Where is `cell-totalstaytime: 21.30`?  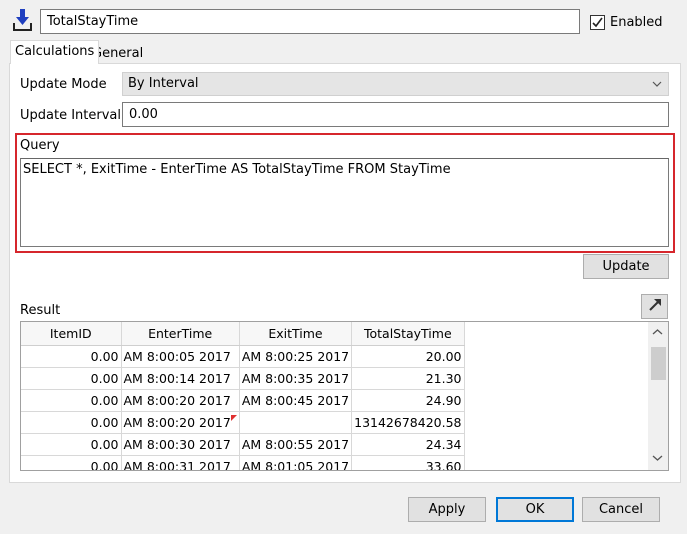
cell-totalstaytime: 21.30 is located at coordinates (408, 378).